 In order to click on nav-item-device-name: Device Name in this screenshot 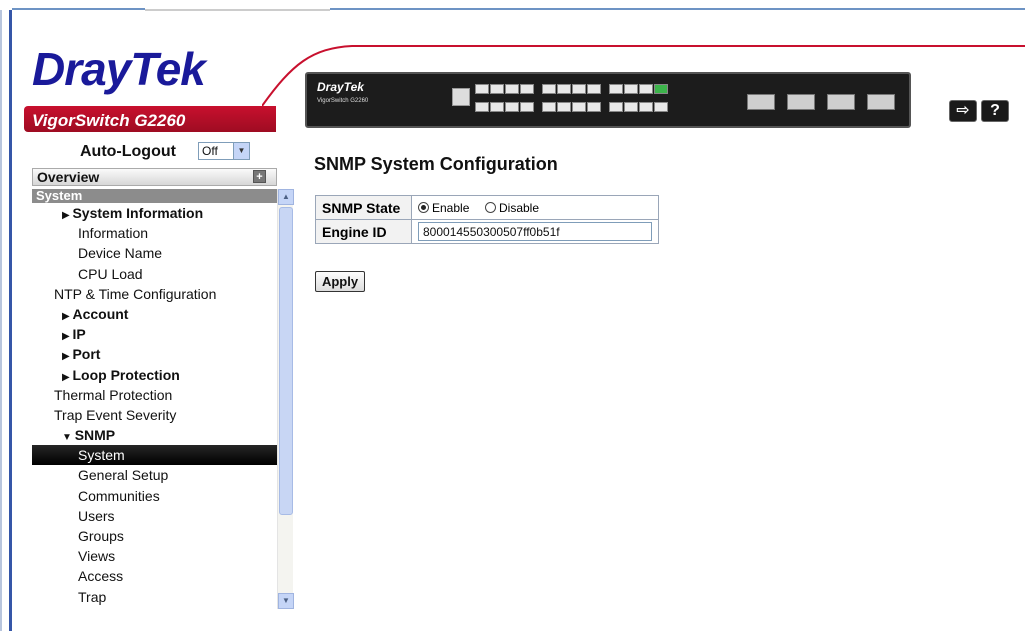, I will do `click(154, 253)`.